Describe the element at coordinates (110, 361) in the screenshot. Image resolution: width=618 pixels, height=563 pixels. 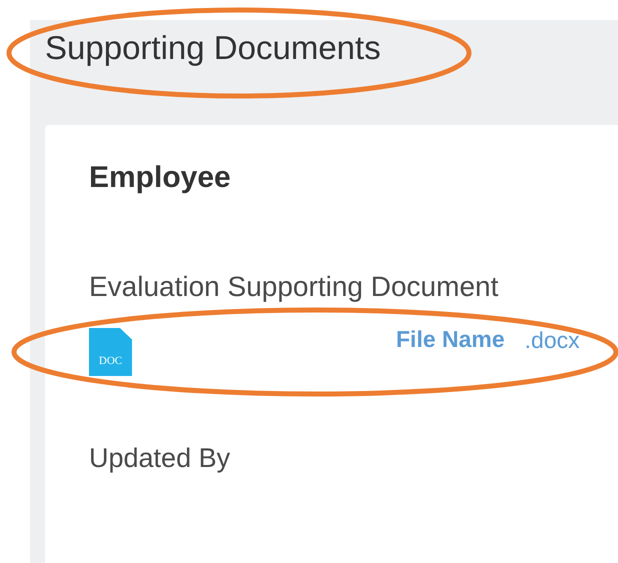
I see `icon-label: DOC` at that location.